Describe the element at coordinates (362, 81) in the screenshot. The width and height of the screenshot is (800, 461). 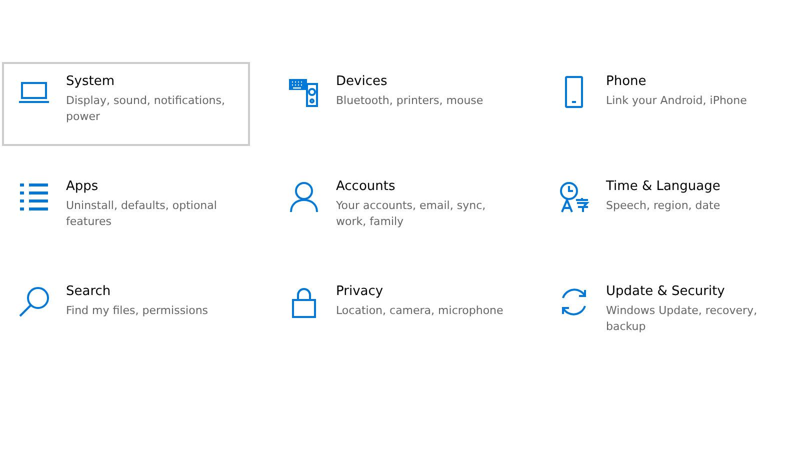
I see `tile-title: Devices` at that location.